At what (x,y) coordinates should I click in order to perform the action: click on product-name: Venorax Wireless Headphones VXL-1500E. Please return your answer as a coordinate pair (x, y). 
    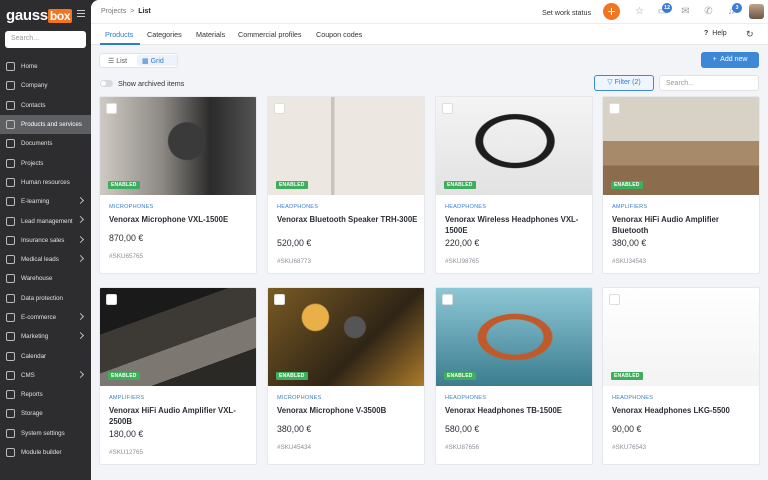
    Looking at the image, I should click on (516, 225).